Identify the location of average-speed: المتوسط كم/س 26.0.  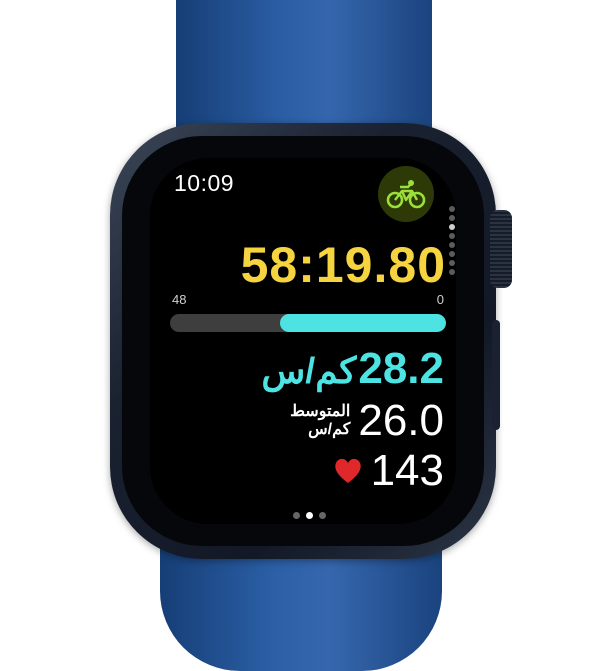
(367, 421).